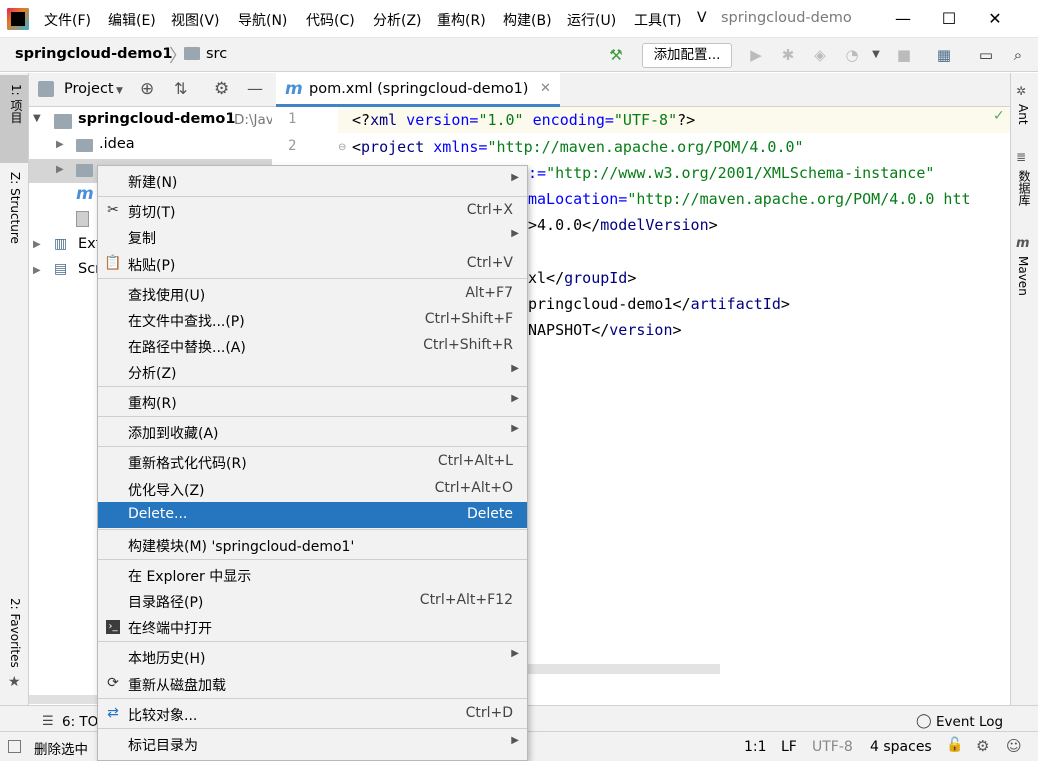 The width and height of the screenshot is (1038, 761). What do you see at coordinates (624, 669) in the screenshot?
I see `editor-horizontal-scrollbar` at bounding box center [624, 669].